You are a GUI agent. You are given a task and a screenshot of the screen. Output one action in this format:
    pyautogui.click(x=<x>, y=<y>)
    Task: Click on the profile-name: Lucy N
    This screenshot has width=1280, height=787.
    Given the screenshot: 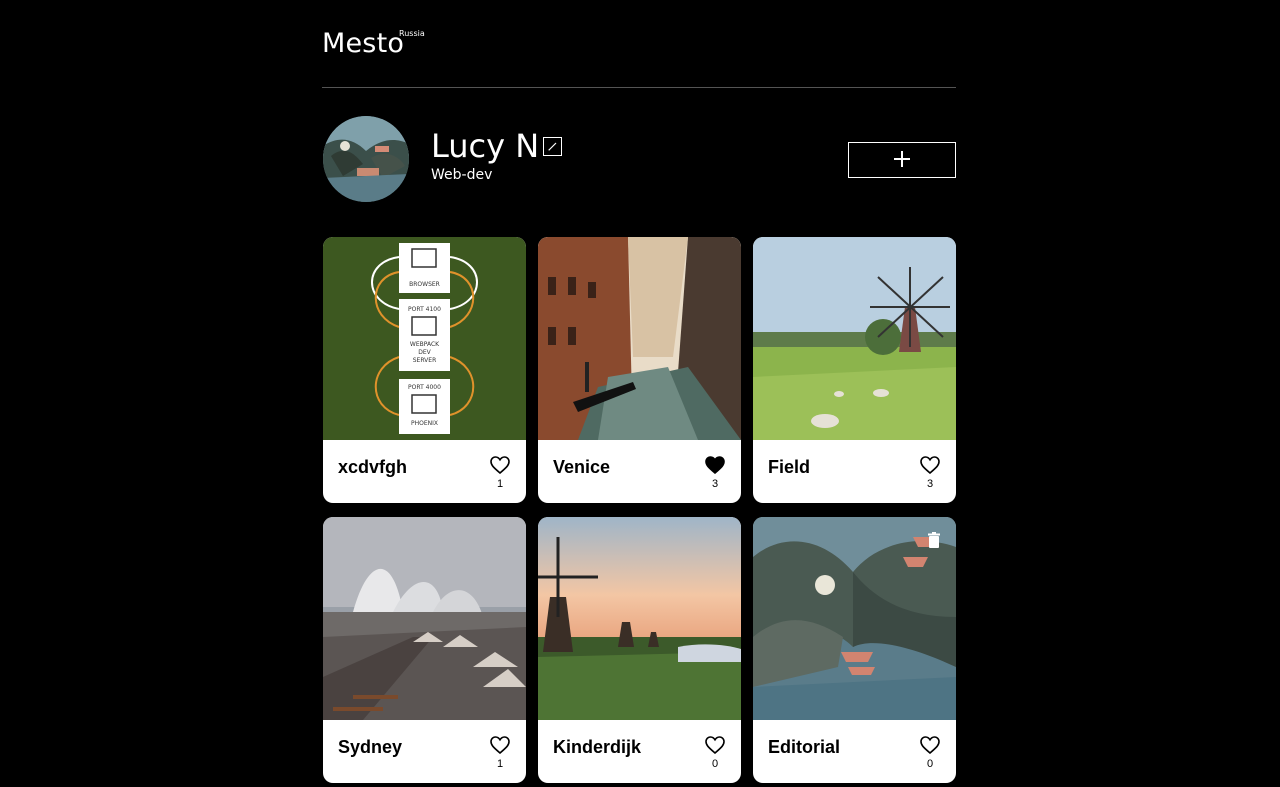 What is the action you would take?
    pyautogui.click(x=485, y=146)
    